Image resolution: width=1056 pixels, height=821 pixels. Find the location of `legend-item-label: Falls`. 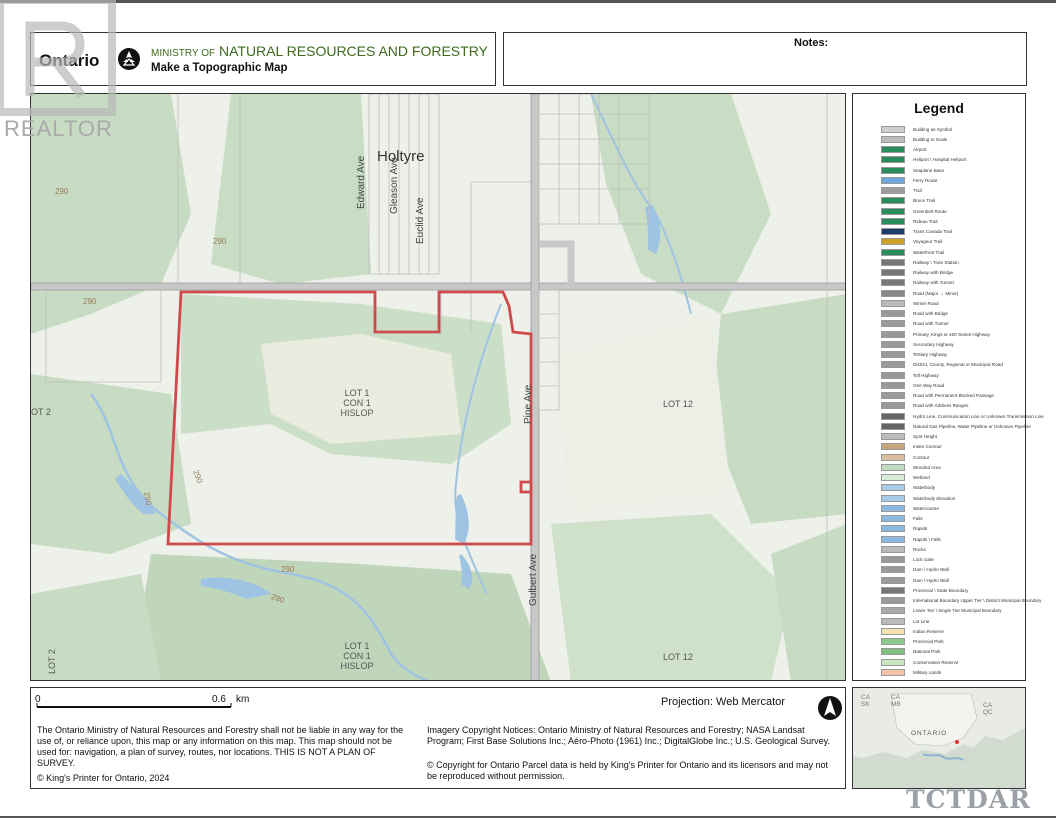

legend-item-label: Falls is located at coordinates (918, 518).